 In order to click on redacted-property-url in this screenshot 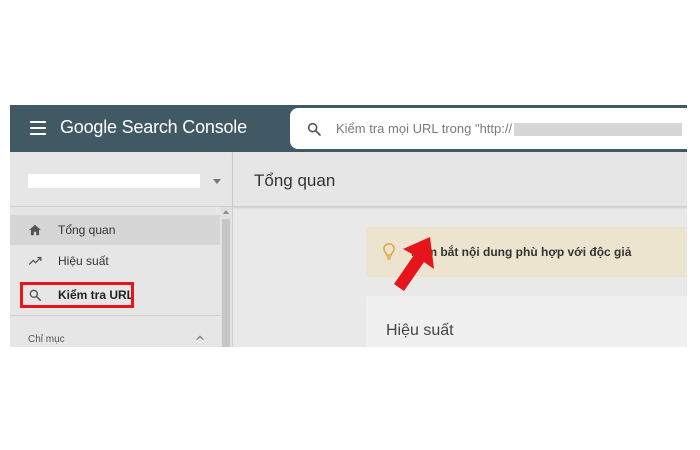, I will do `click(598, 129)`.